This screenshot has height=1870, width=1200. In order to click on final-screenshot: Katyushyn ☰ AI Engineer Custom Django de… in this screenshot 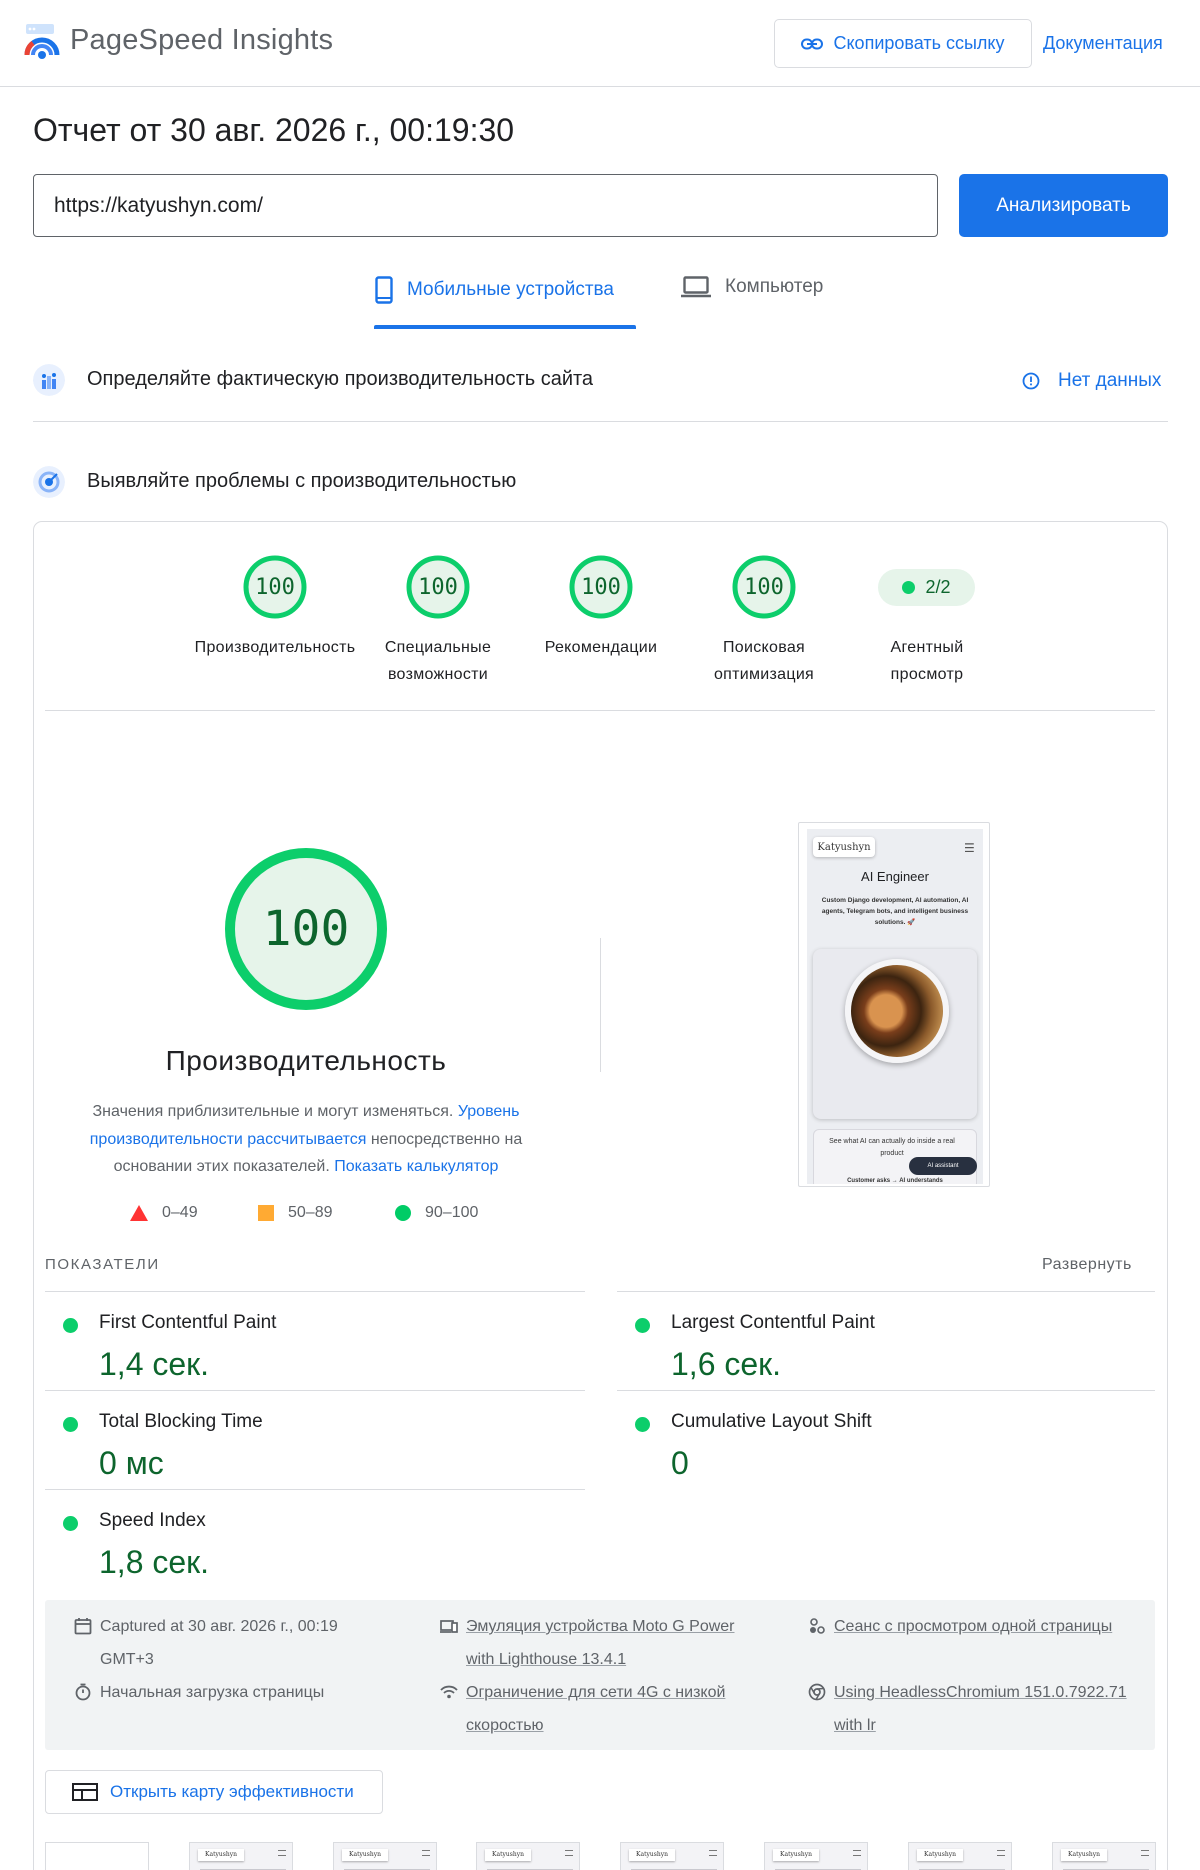, I will do `click(894, 1004)`.